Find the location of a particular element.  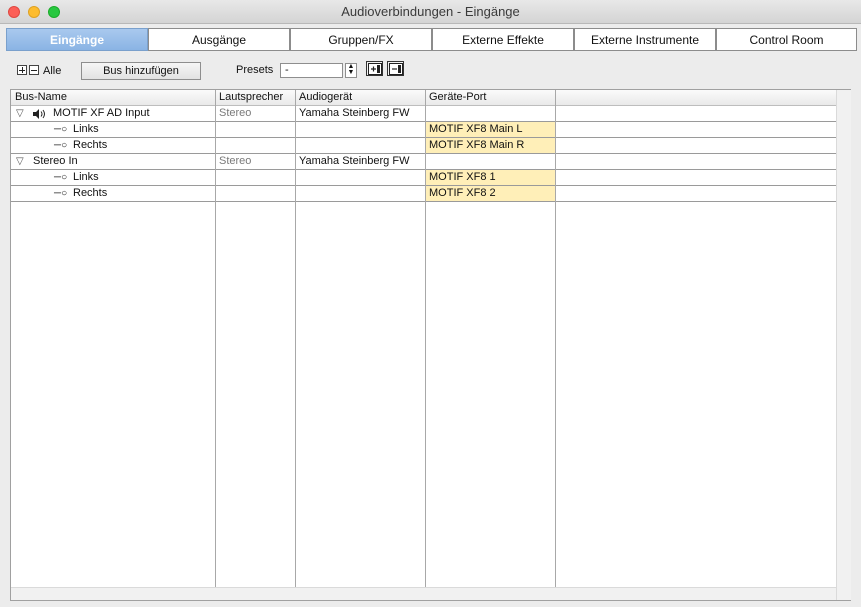

vertical-scrollbar is located at coordinates (843, 345).